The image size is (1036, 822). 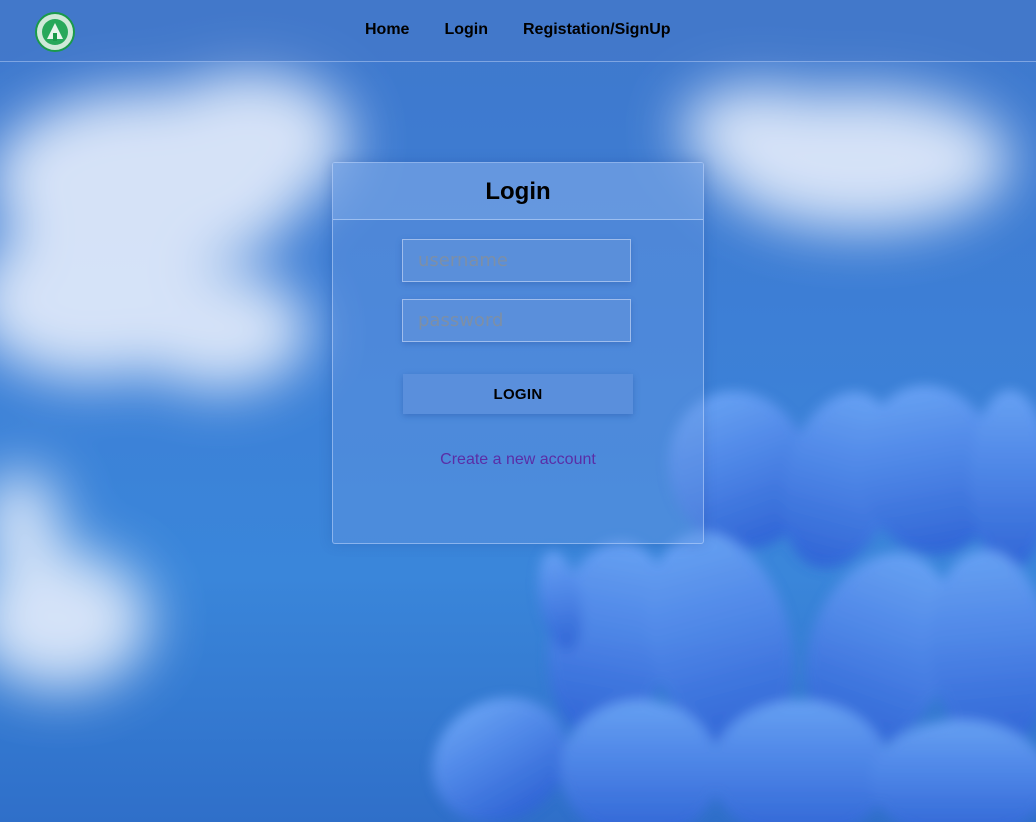 What do you see at coordinates (55, 32) in the screenshot?
I see `logo-icon` at bounding box center [55, 32].